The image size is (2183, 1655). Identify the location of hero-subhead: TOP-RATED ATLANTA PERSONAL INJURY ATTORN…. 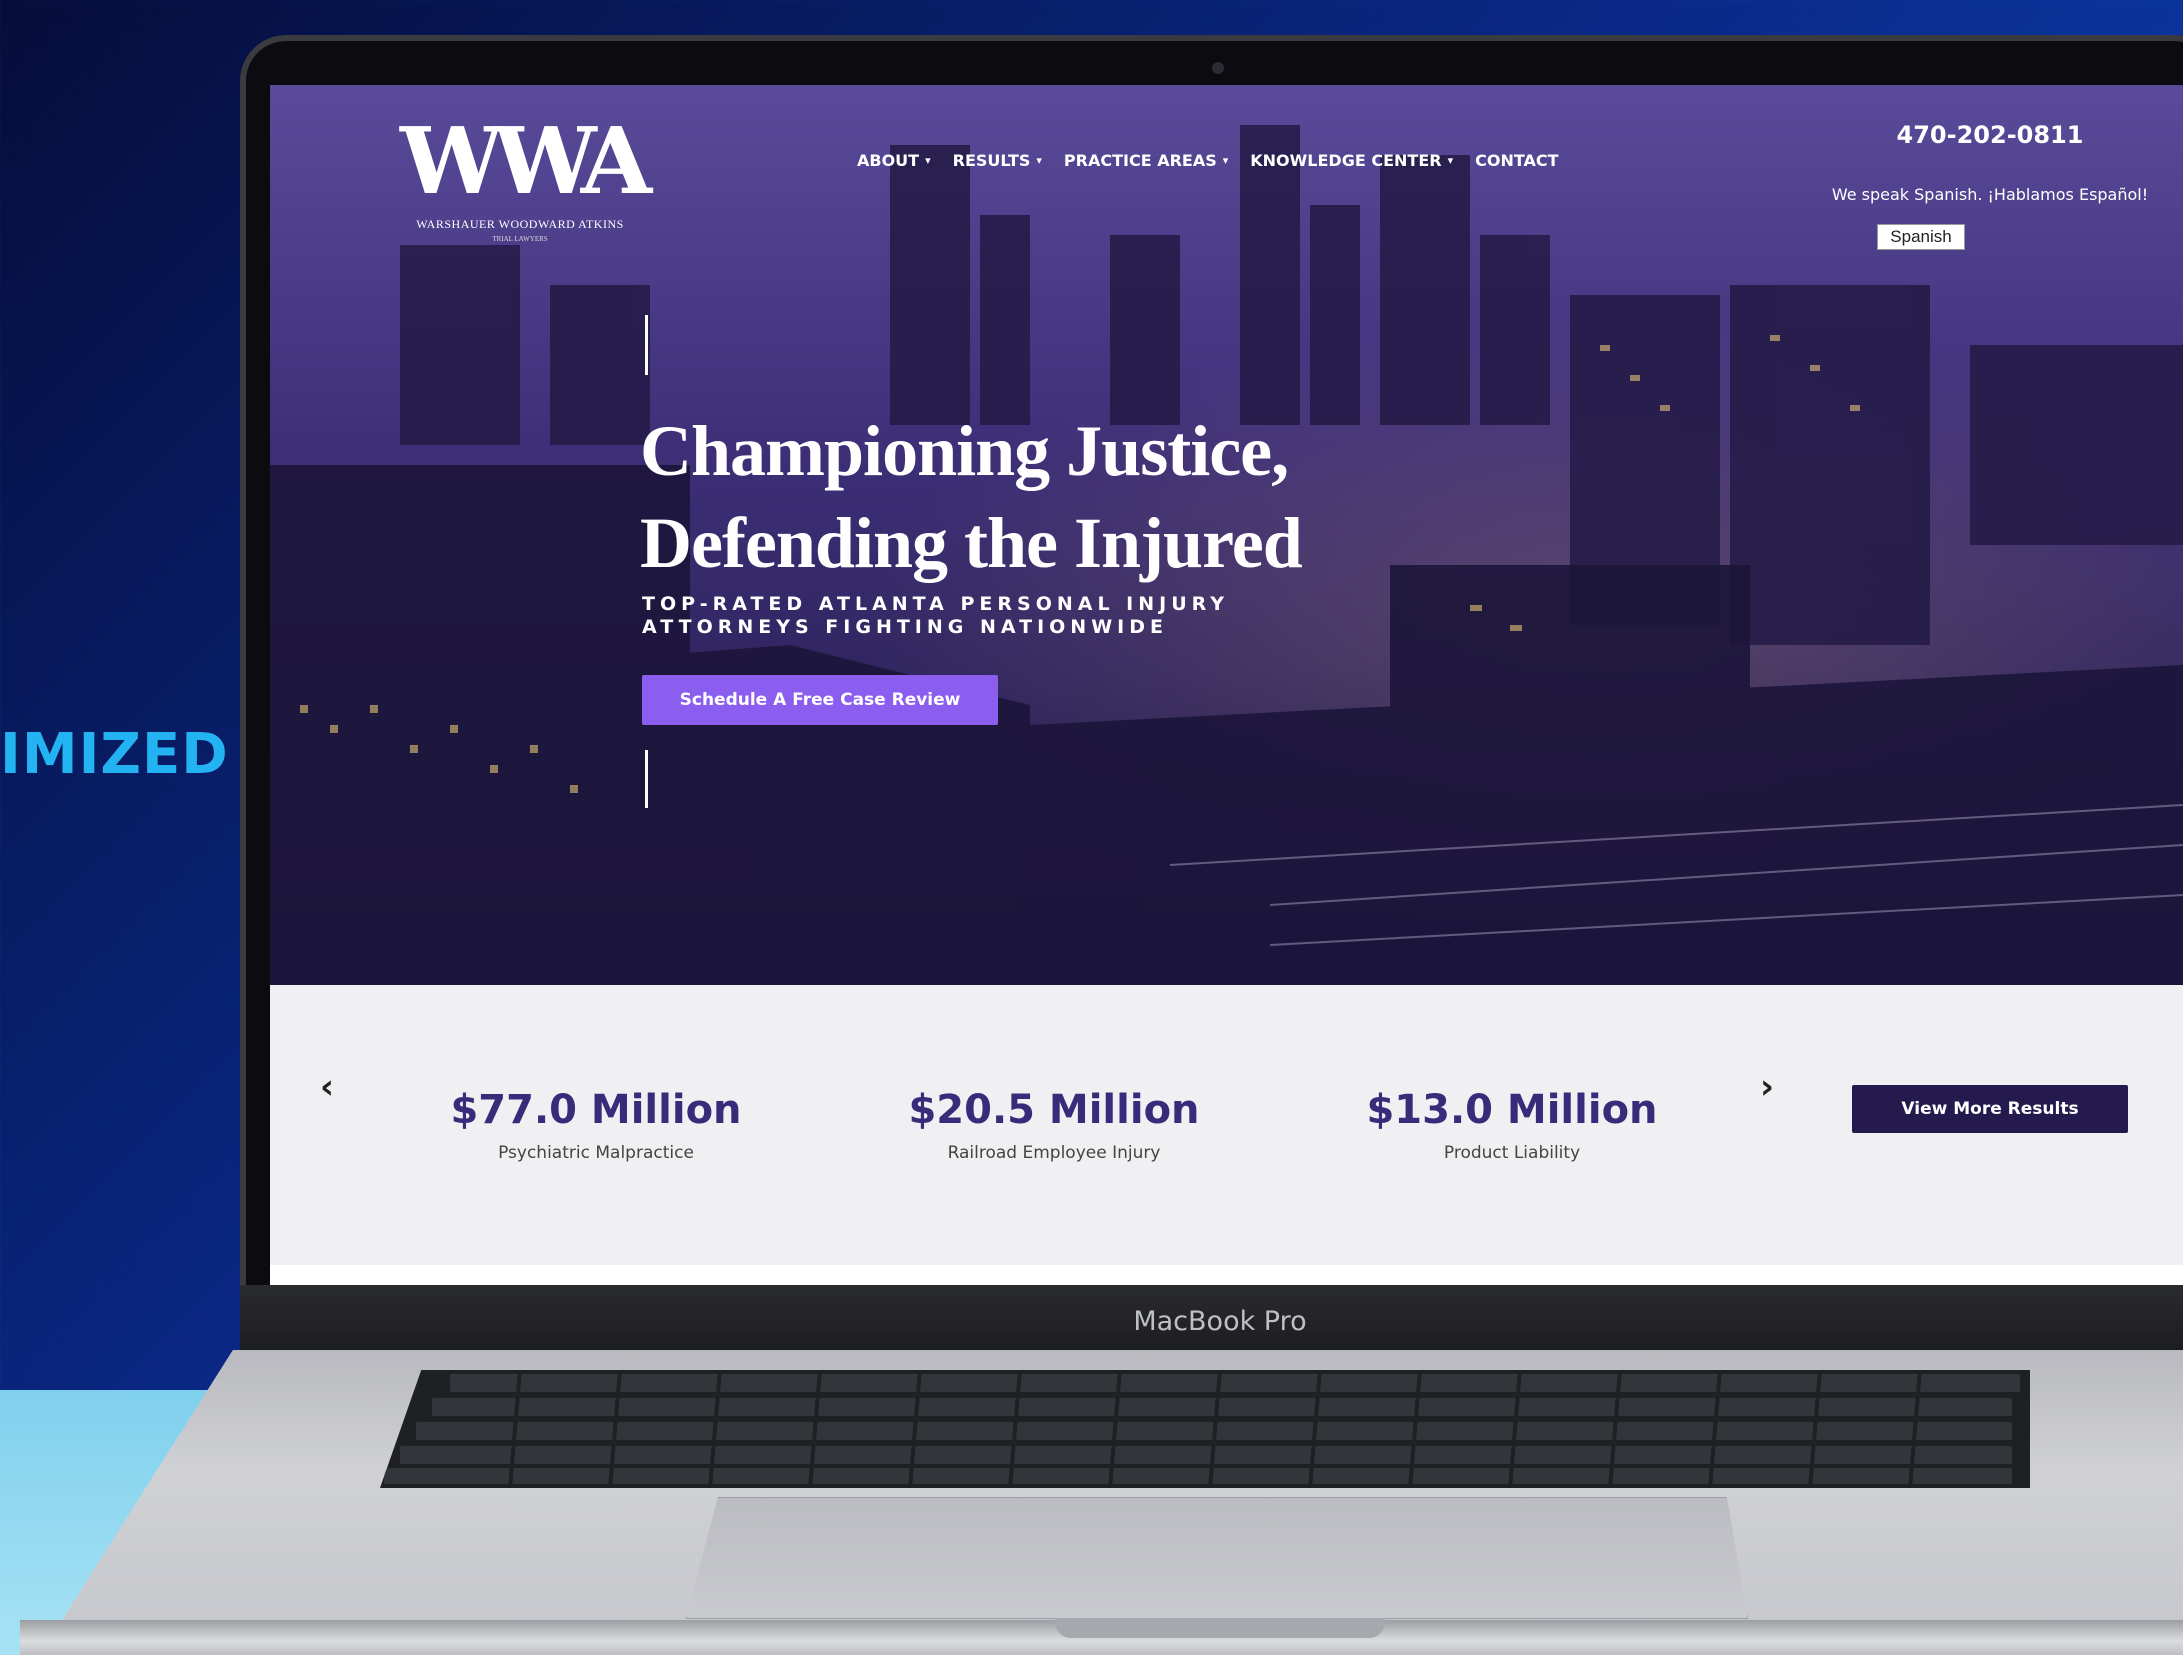
(935, 615).